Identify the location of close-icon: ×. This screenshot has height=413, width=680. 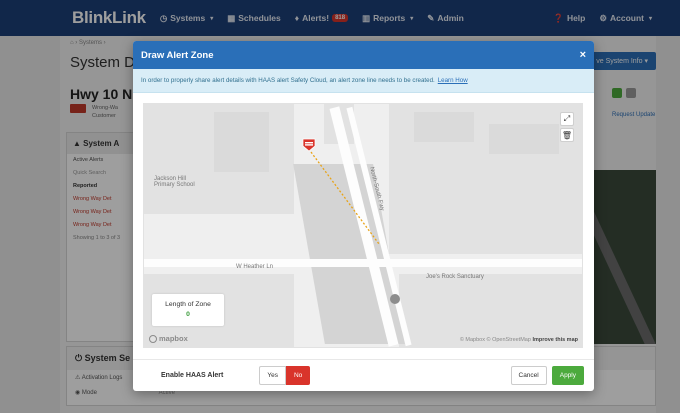
(583, 55).